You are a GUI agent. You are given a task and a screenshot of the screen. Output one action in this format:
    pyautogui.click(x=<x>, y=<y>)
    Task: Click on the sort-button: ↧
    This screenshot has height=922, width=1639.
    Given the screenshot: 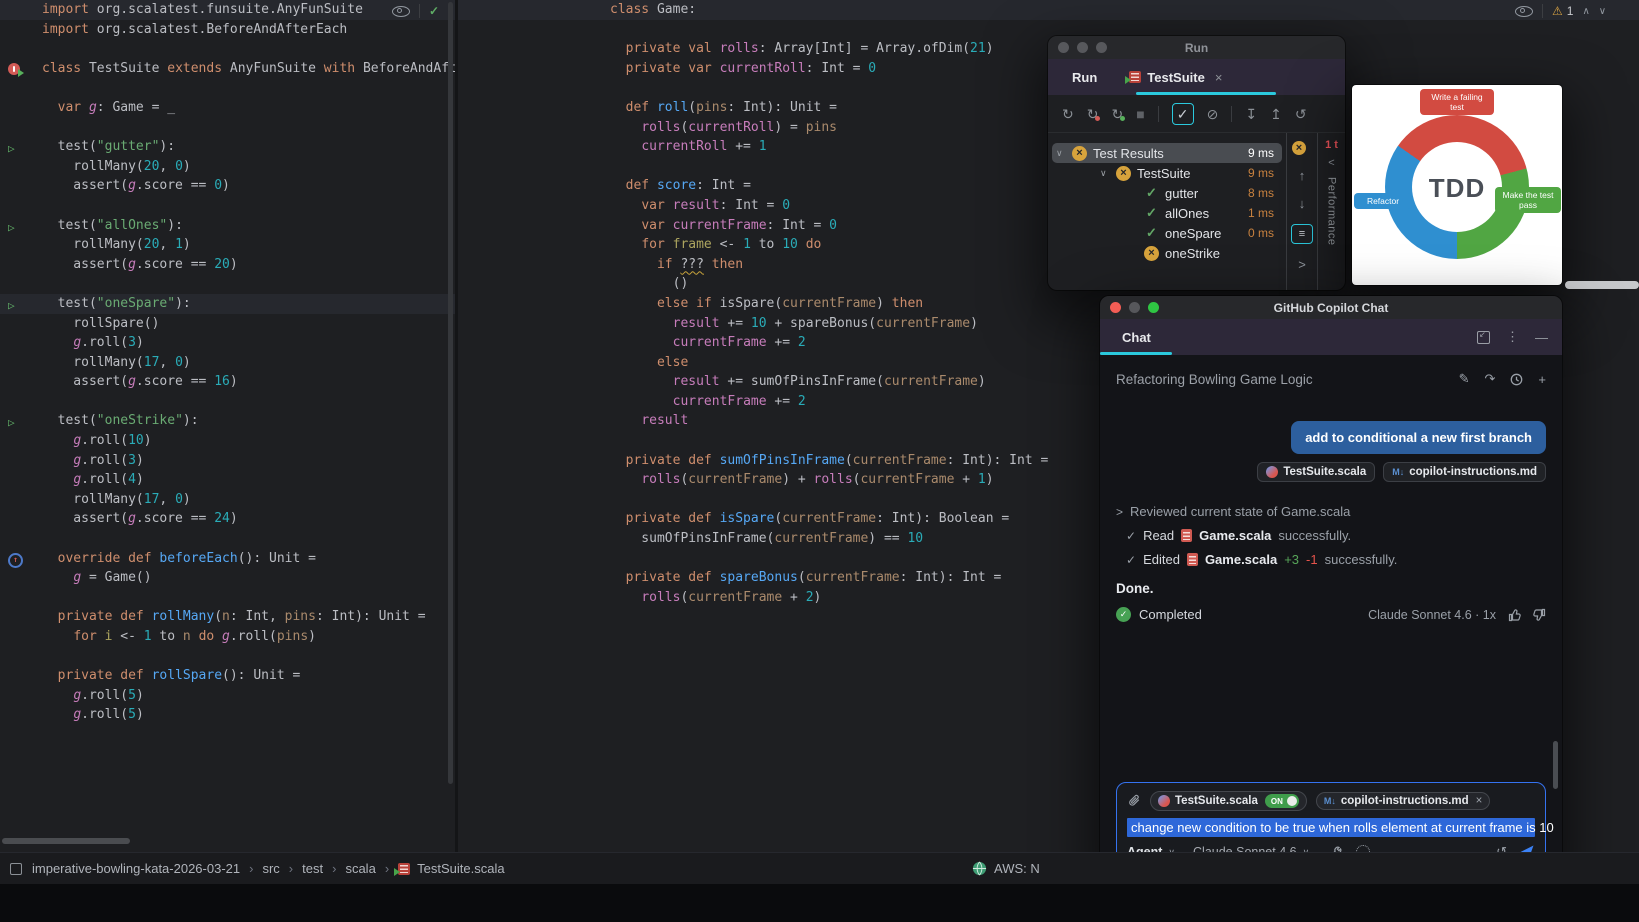 What is the action you would take?
    pyautogui.click(x=1251, y=114)
    